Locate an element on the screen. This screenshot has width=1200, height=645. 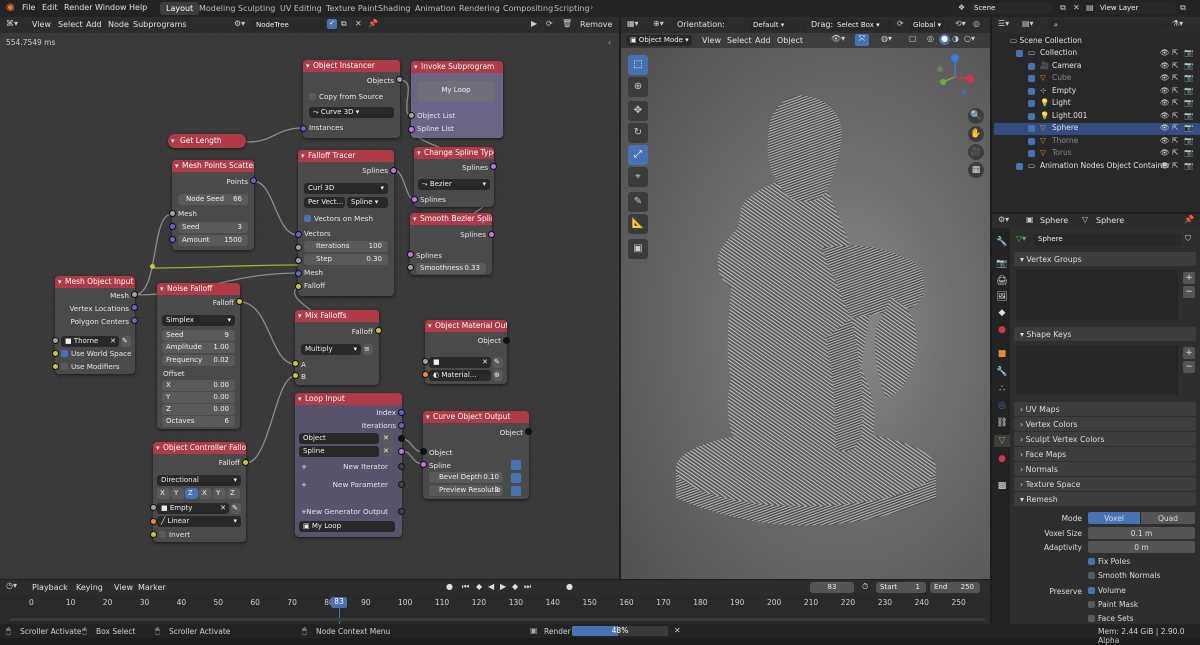
panel-face-maps: › Face Maps is located at coordinates (1105, 454).